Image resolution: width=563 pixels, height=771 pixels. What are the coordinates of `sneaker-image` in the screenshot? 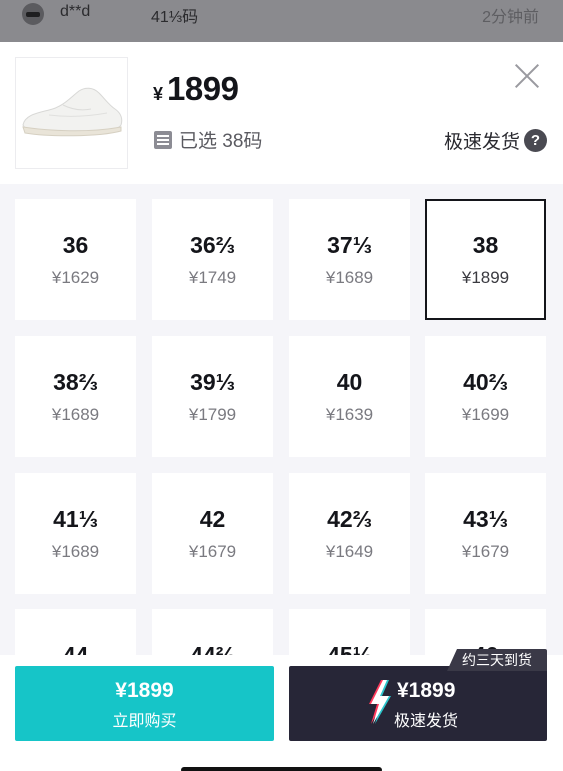 It's located at (71, 112).